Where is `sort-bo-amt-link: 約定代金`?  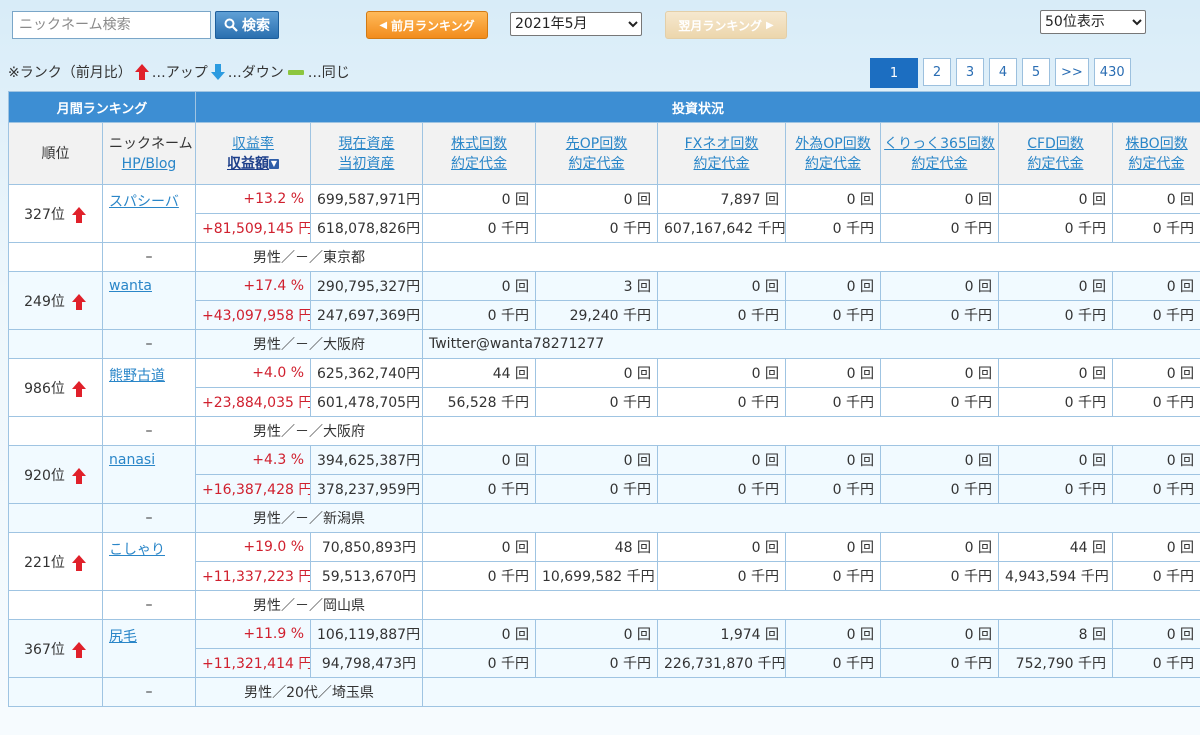 sort-bo-amt-link: 約定代金 is located at coordinates (1157, 164).